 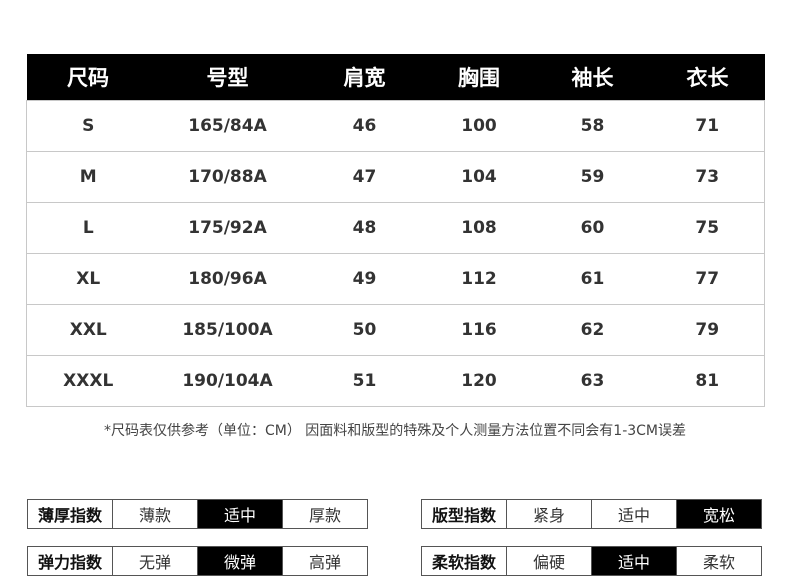 I want to click on thickness-index: 薄厚指数 薄款 适中 厚款, so click(x=197, y=514).